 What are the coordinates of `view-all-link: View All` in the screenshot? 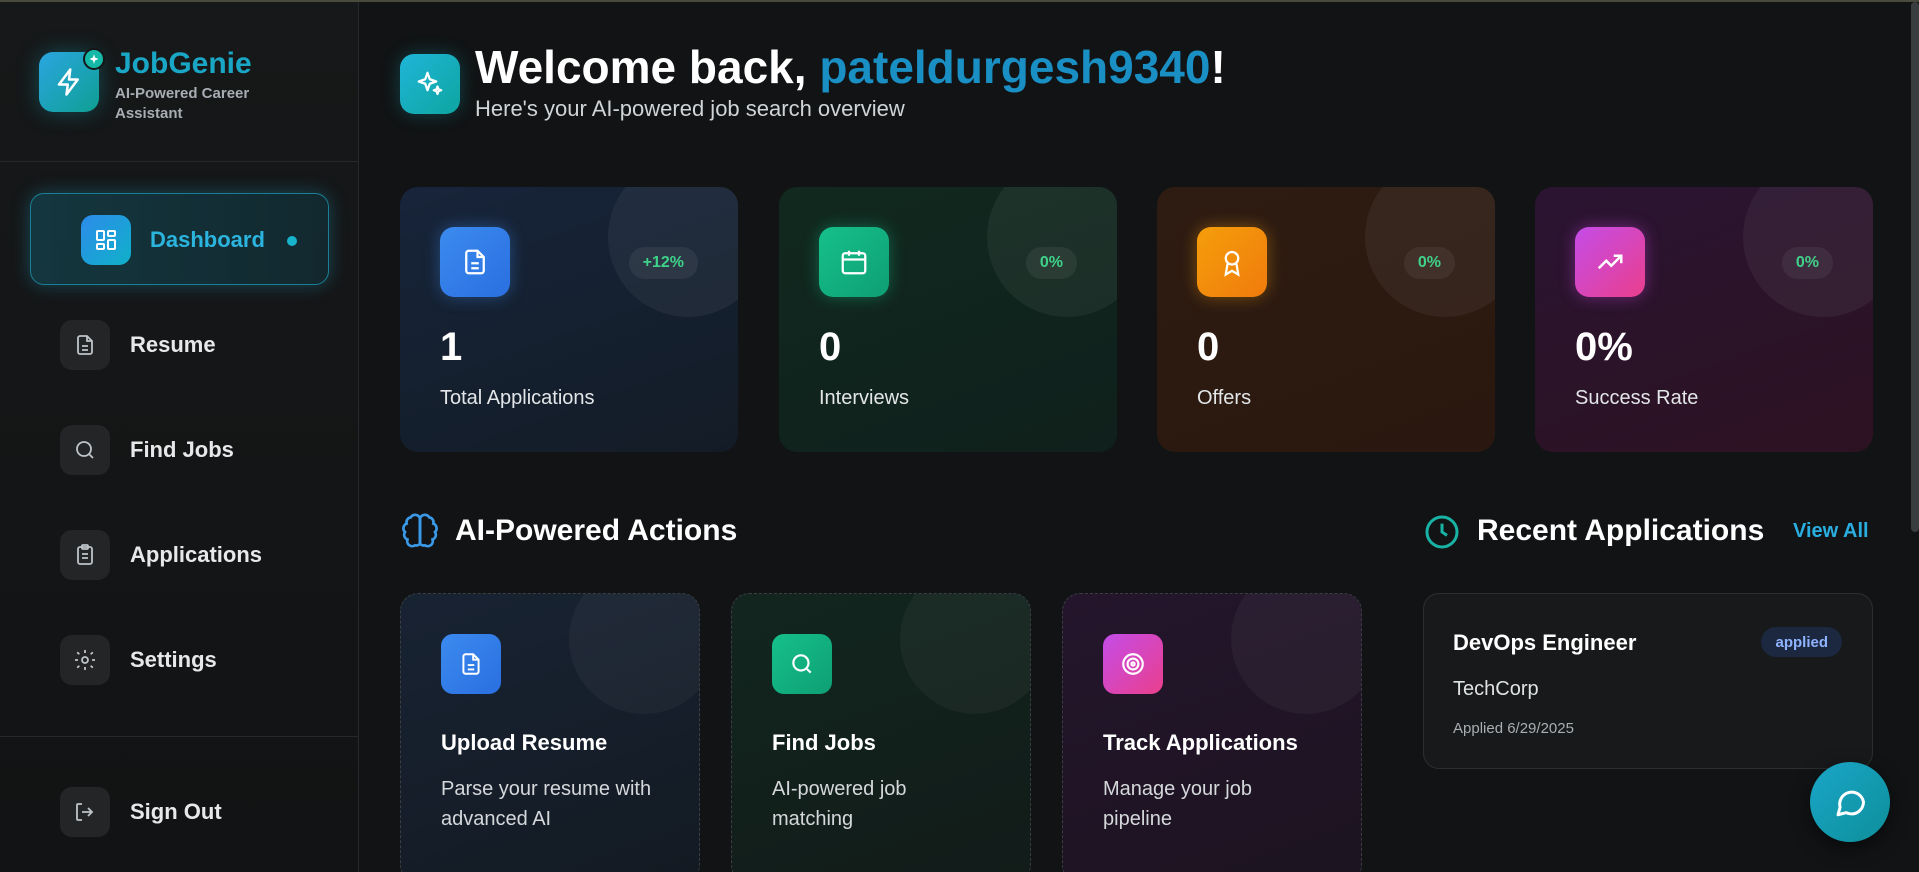 It's located at (1831, 531).